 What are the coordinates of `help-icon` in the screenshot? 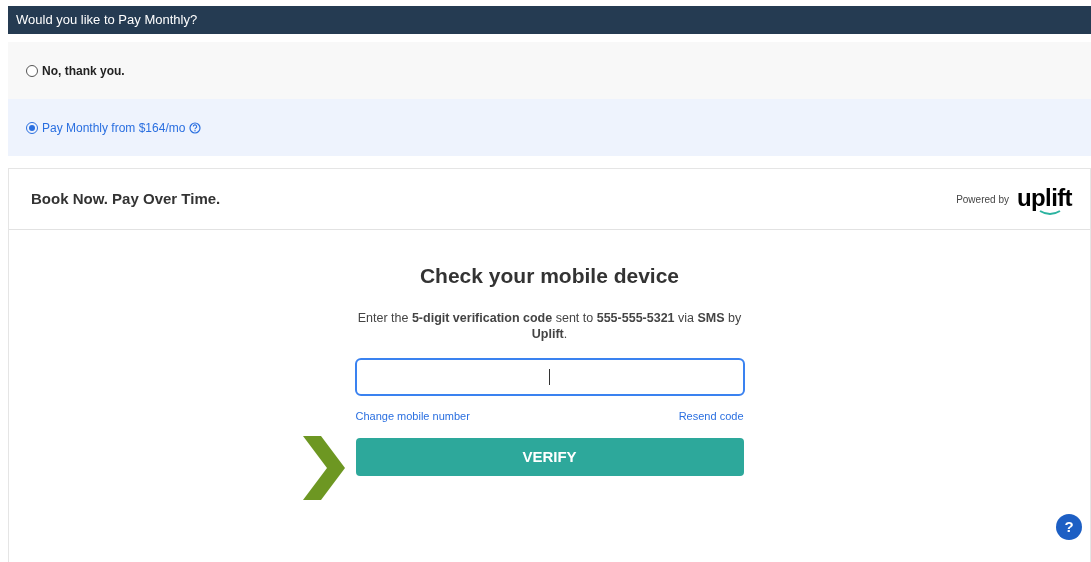 It's located at (195, 127).